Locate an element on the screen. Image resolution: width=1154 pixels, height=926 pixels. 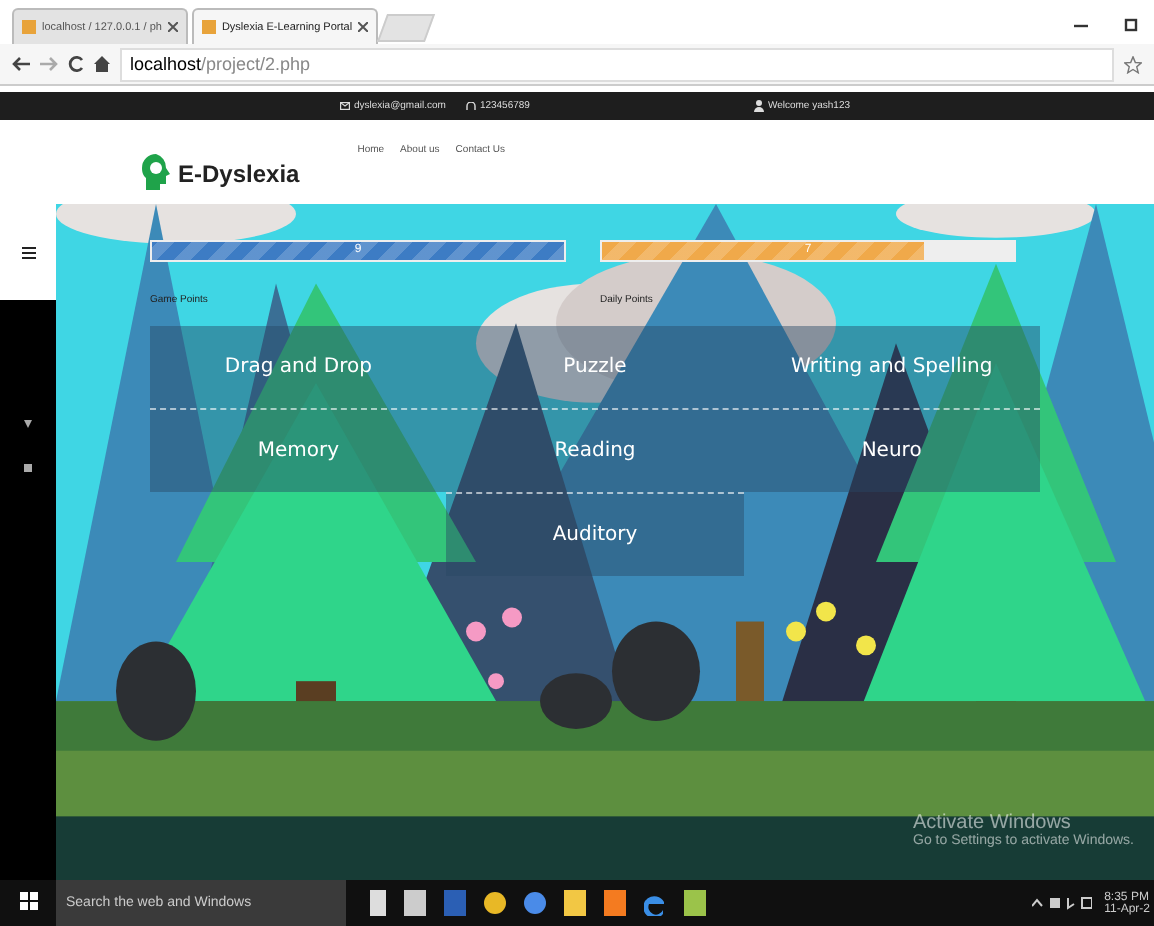
envelope-icon is located at coordinates (345, 106).